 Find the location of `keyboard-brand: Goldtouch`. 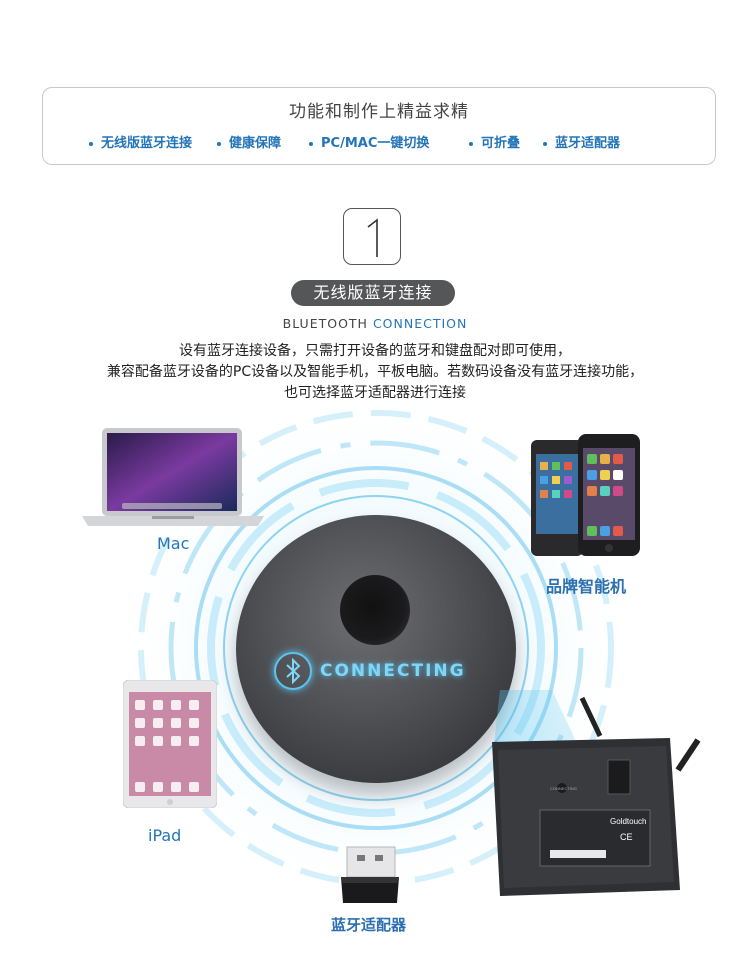

keyboard-brand: Goldtouch is located at coordinates (628, 821).